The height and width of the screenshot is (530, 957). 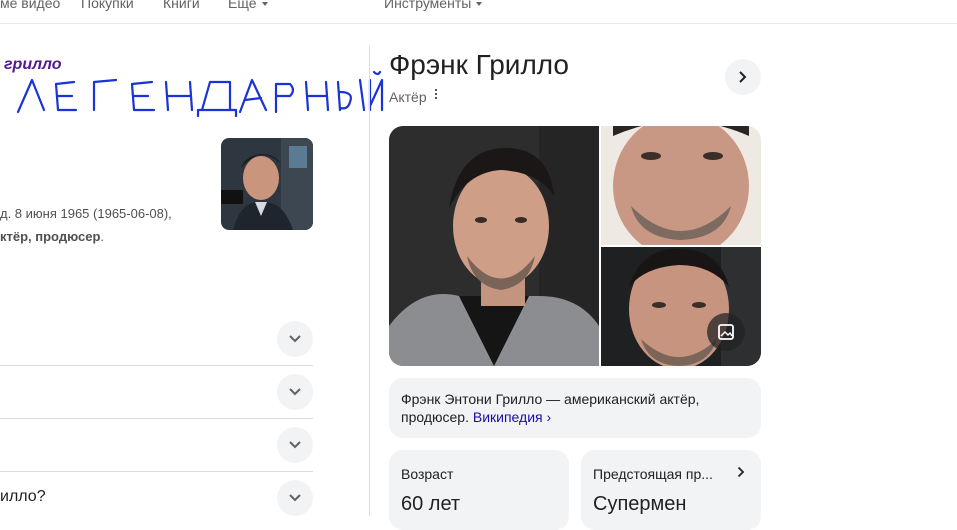 I want to click on related-question-text: илло?, so click(x=23, y=497).